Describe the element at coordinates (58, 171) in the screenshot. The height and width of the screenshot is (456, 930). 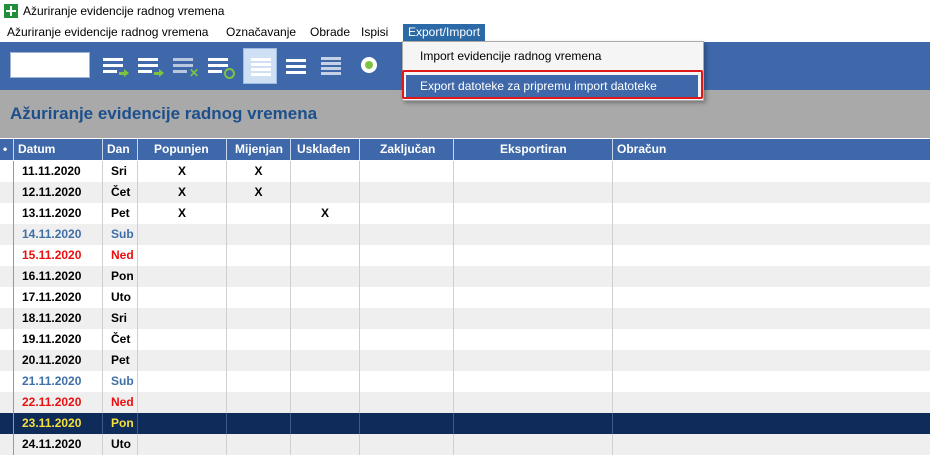
I see `cell-datum: 11.11.2020` at that location.